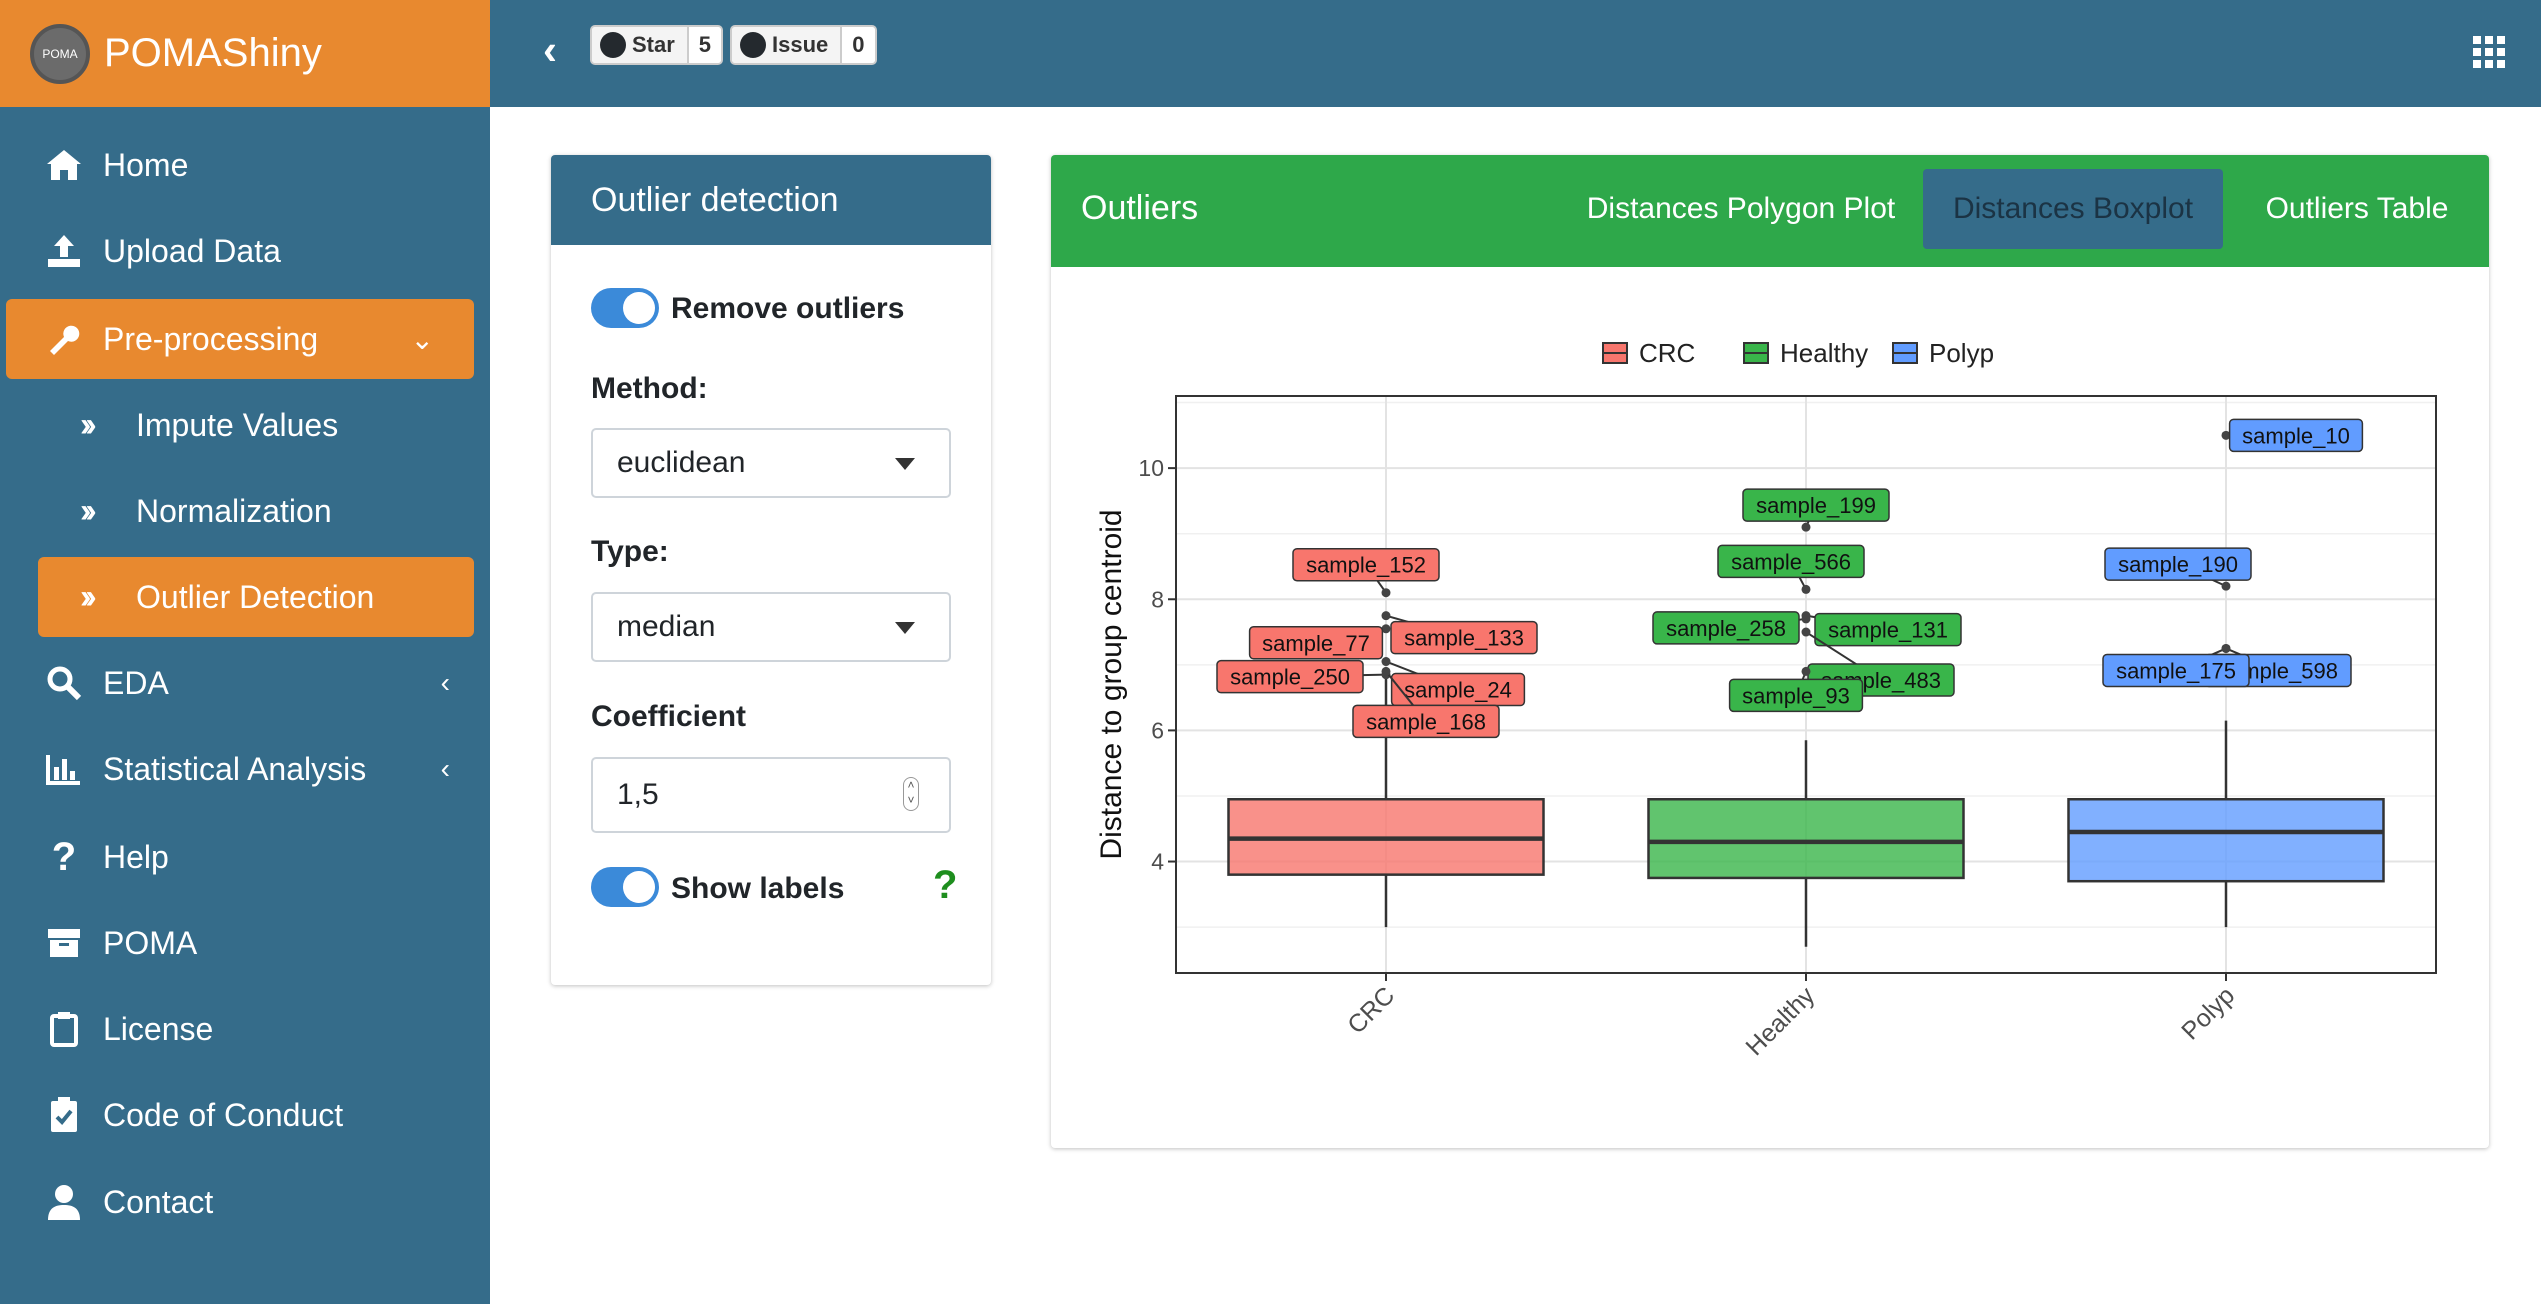  I want to click on sidebar-item-home: Home, so click(245, 165).